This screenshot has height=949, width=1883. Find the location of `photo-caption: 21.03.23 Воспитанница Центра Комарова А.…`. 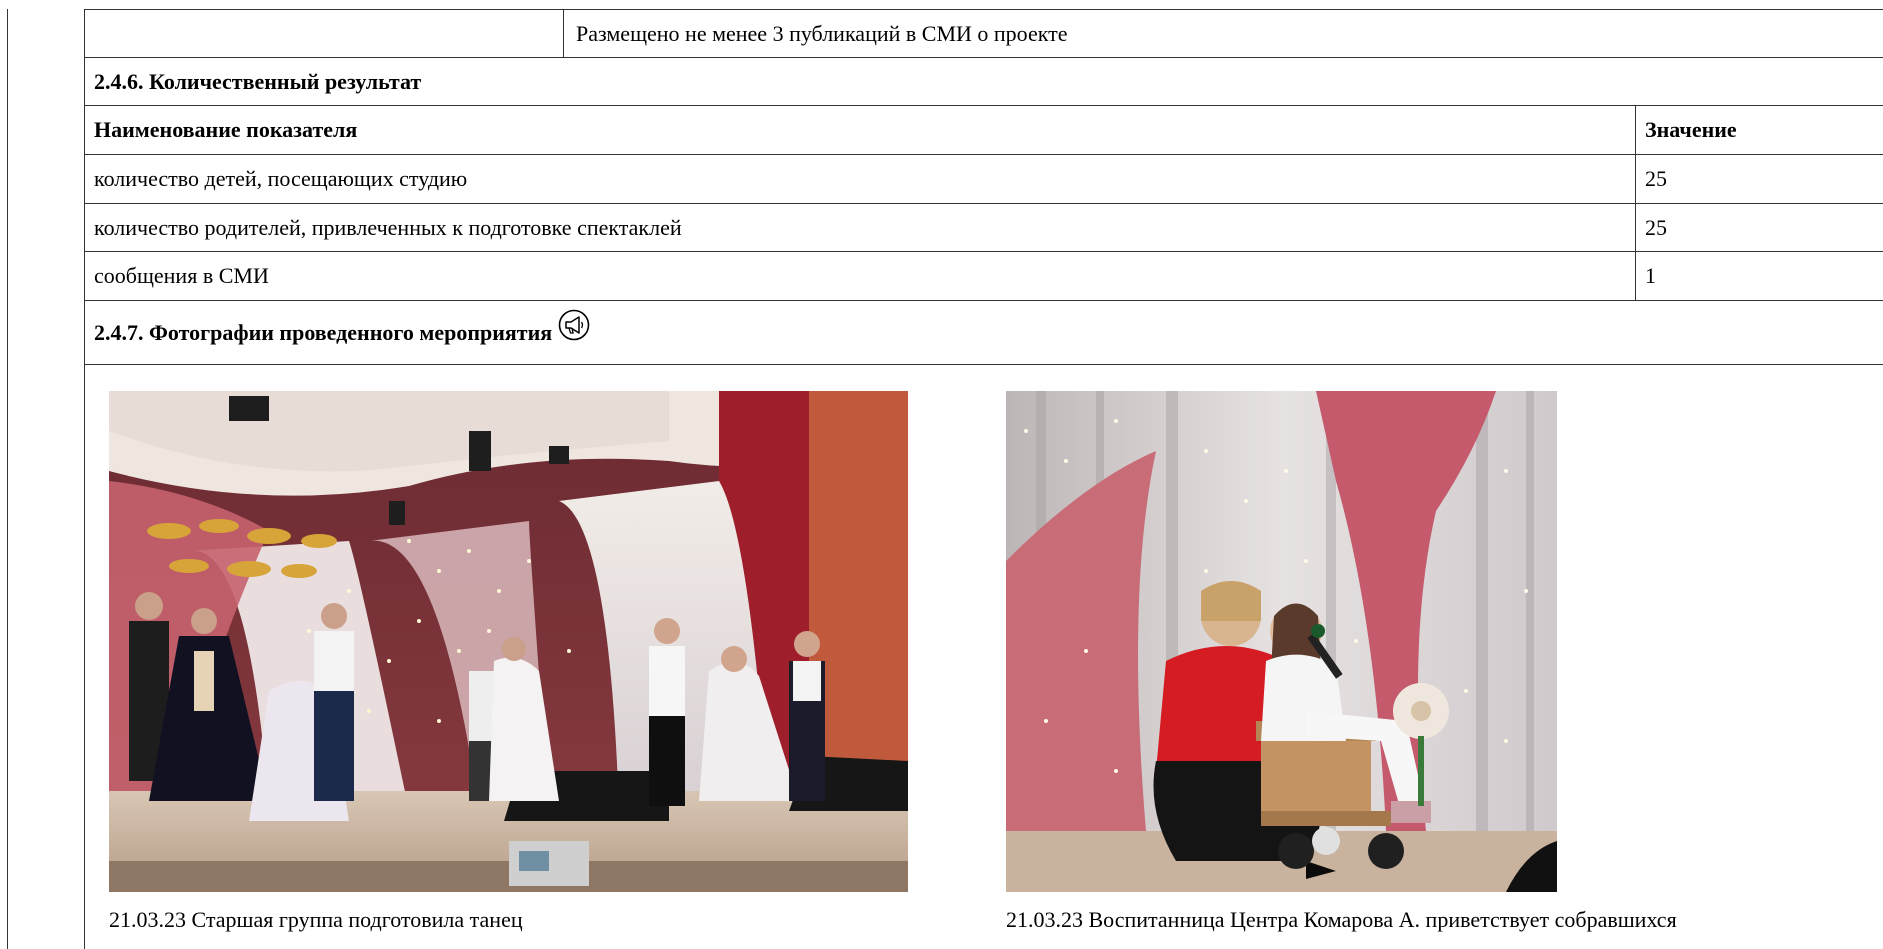

photo-caption: 21.03.23 Воспитанница Центра Комарова А.… is located at coordinates (1341, 919).